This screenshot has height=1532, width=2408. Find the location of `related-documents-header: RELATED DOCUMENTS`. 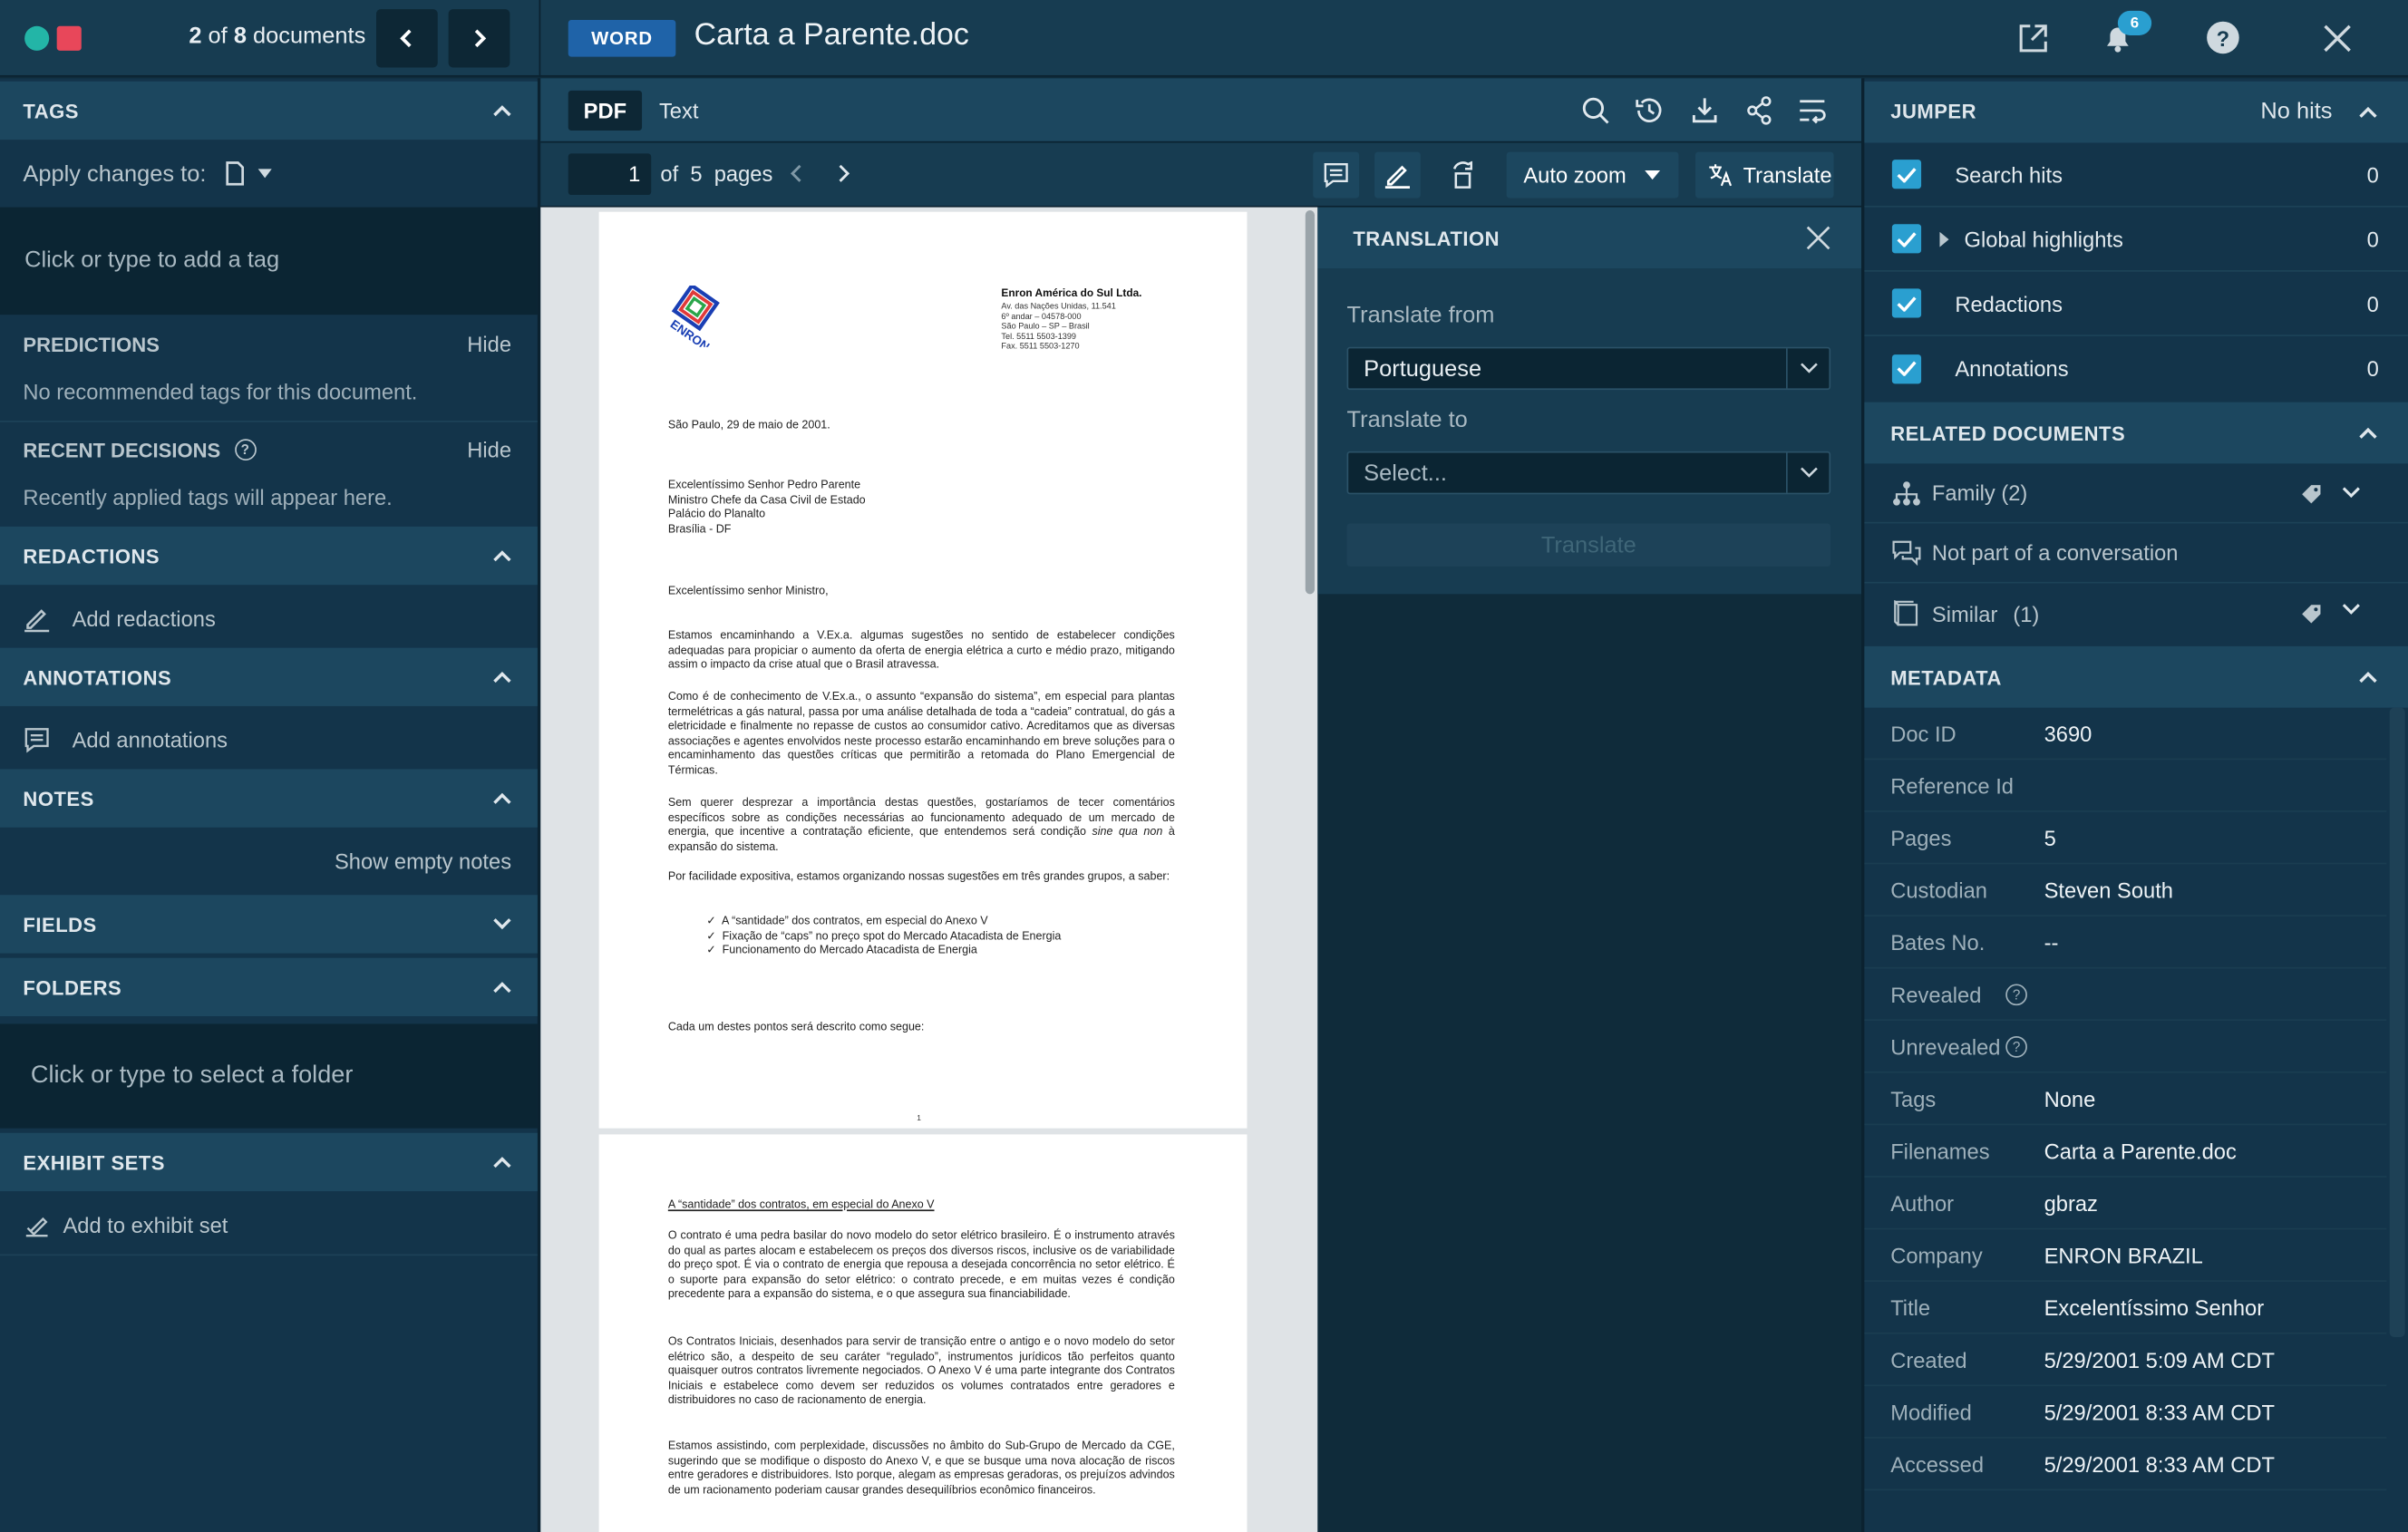

related-documents-header: RELATED DOCUMENTS is located at coordinates (2136, 433).